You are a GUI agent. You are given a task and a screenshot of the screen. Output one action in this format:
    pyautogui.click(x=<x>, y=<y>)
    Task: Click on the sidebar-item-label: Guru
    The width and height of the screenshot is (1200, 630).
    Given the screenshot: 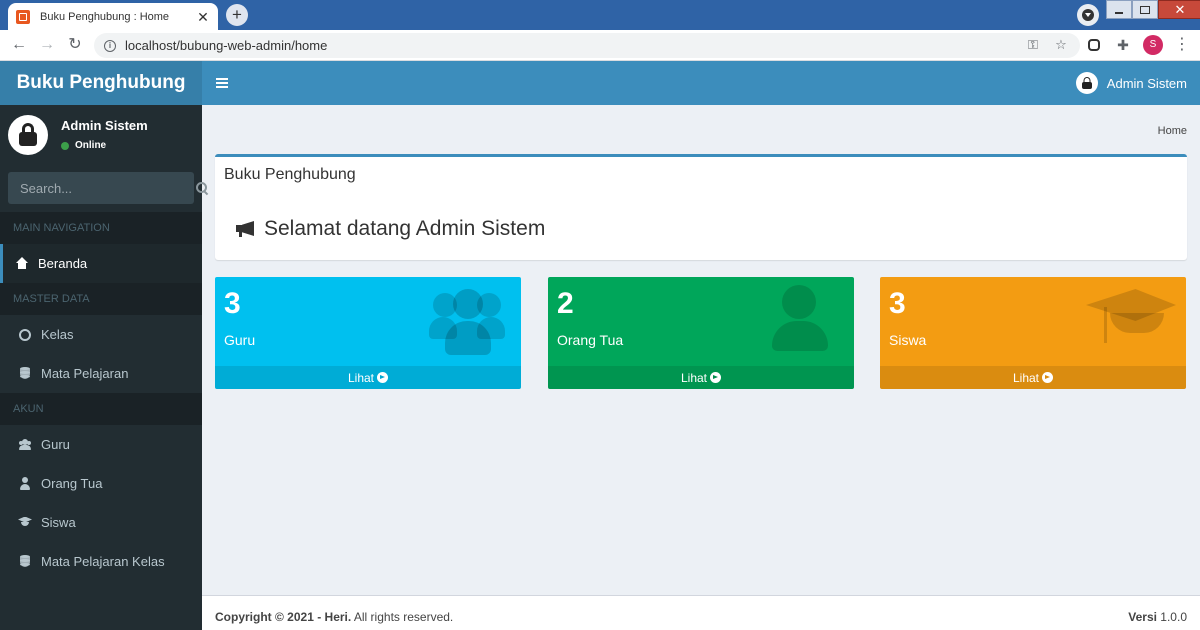 What is the action you would take?
    pyautogui.click(x=55, y=444)
    